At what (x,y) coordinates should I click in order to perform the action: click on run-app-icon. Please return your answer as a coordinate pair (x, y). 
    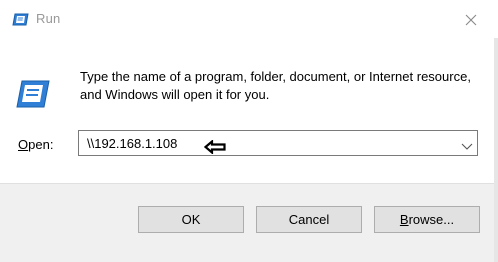
    Looking at the image, I should click on (20, 19).